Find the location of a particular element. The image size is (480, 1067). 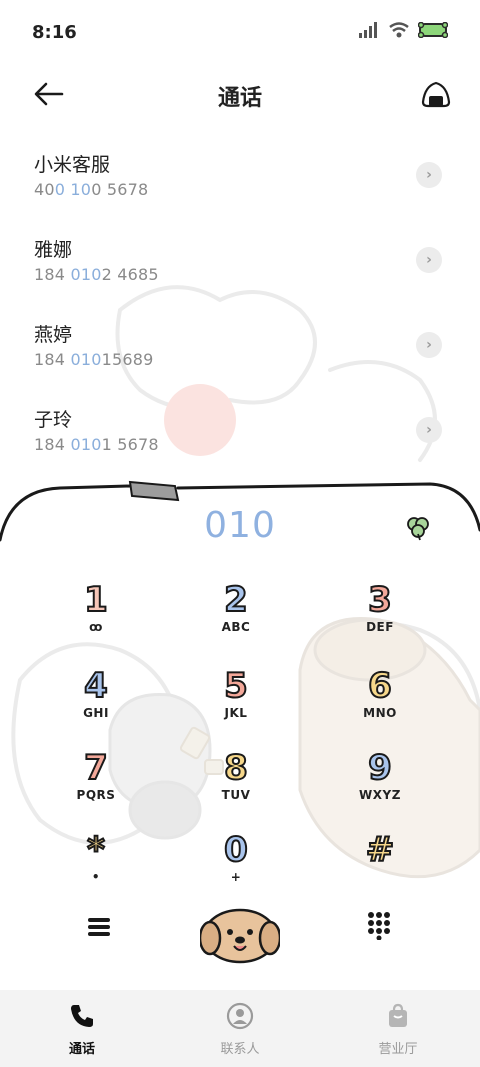

key-letters: + is located at coordinates (236, 877).